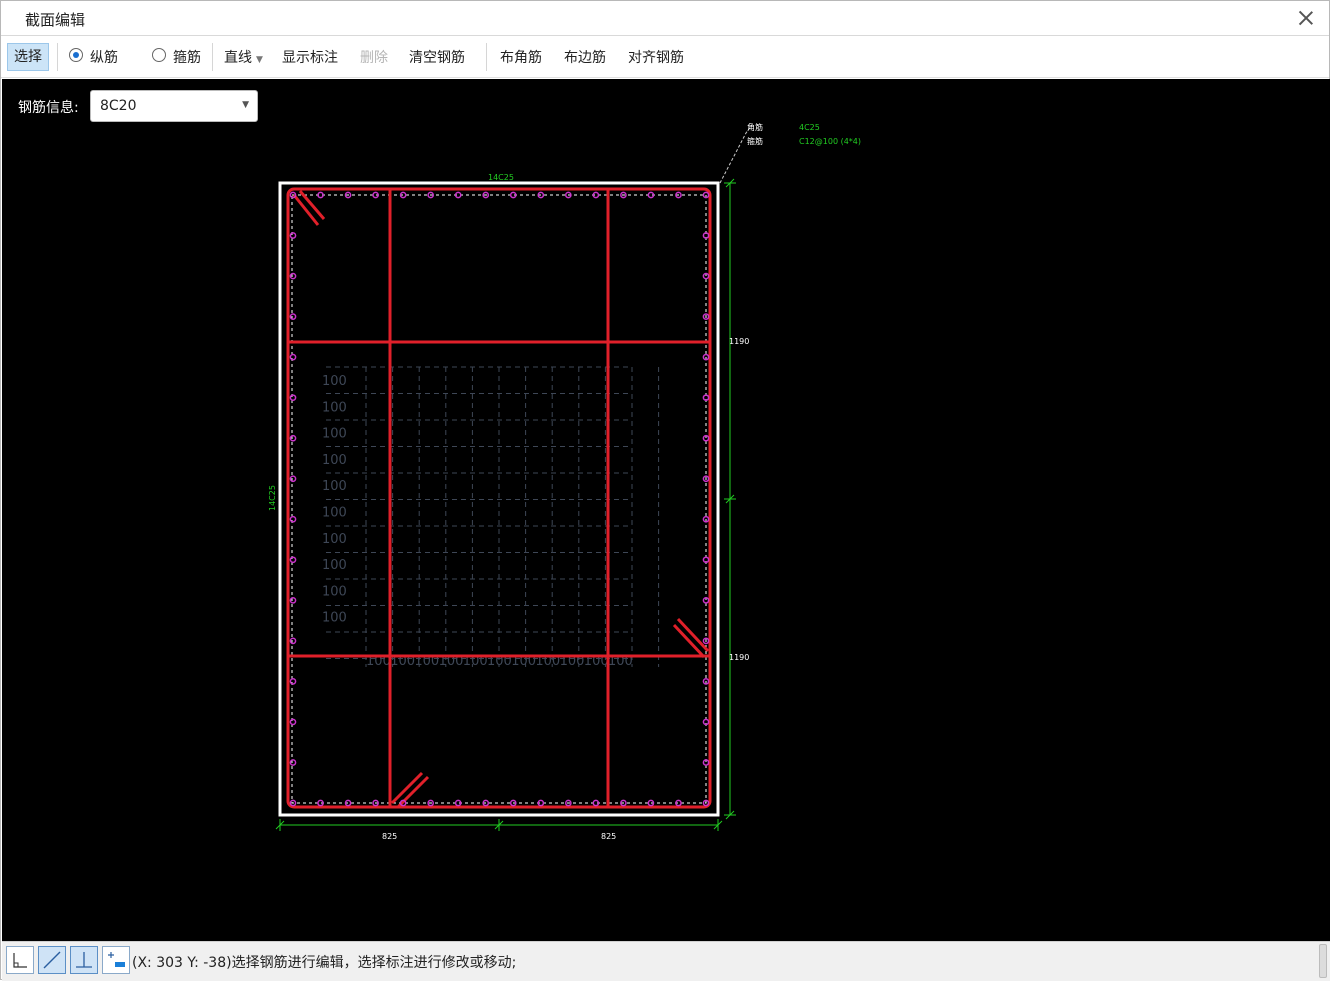 The width and height of the screenshot is (1330, 981). I want to click on align-rebar-button: 对齐钢筋, so click(656, 57).